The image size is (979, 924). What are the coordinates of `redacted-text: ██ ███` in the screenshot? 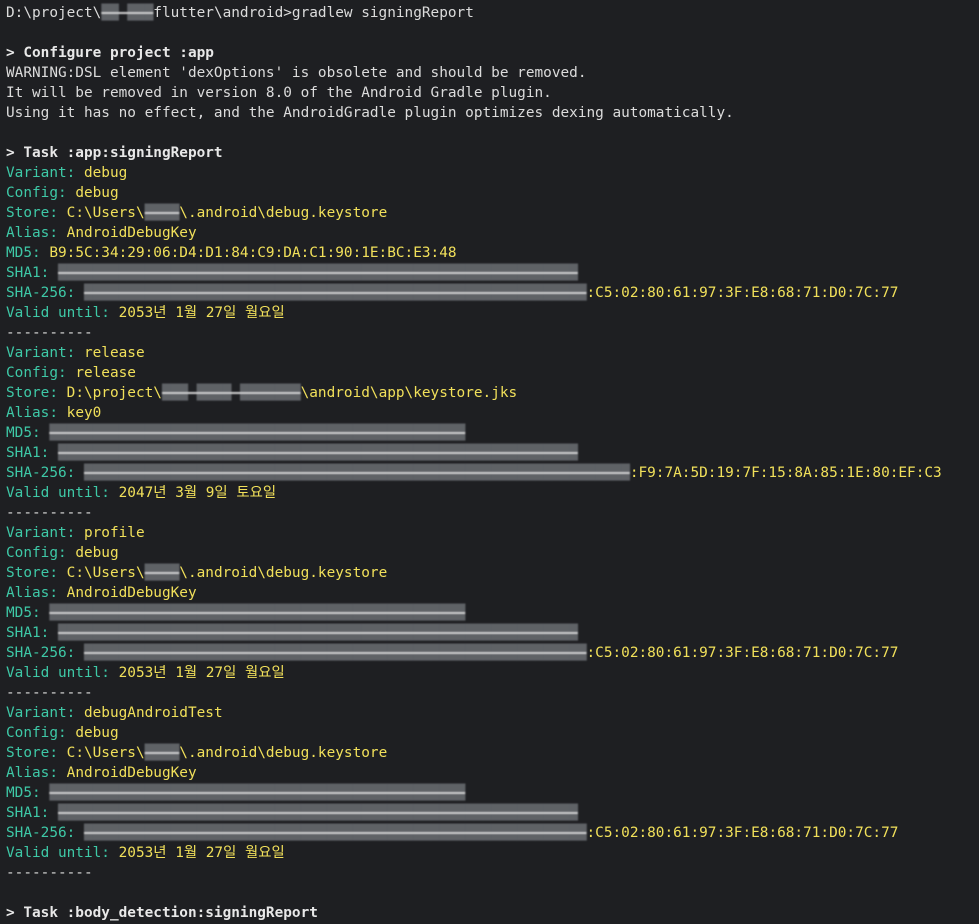 It's located at (127, 13).